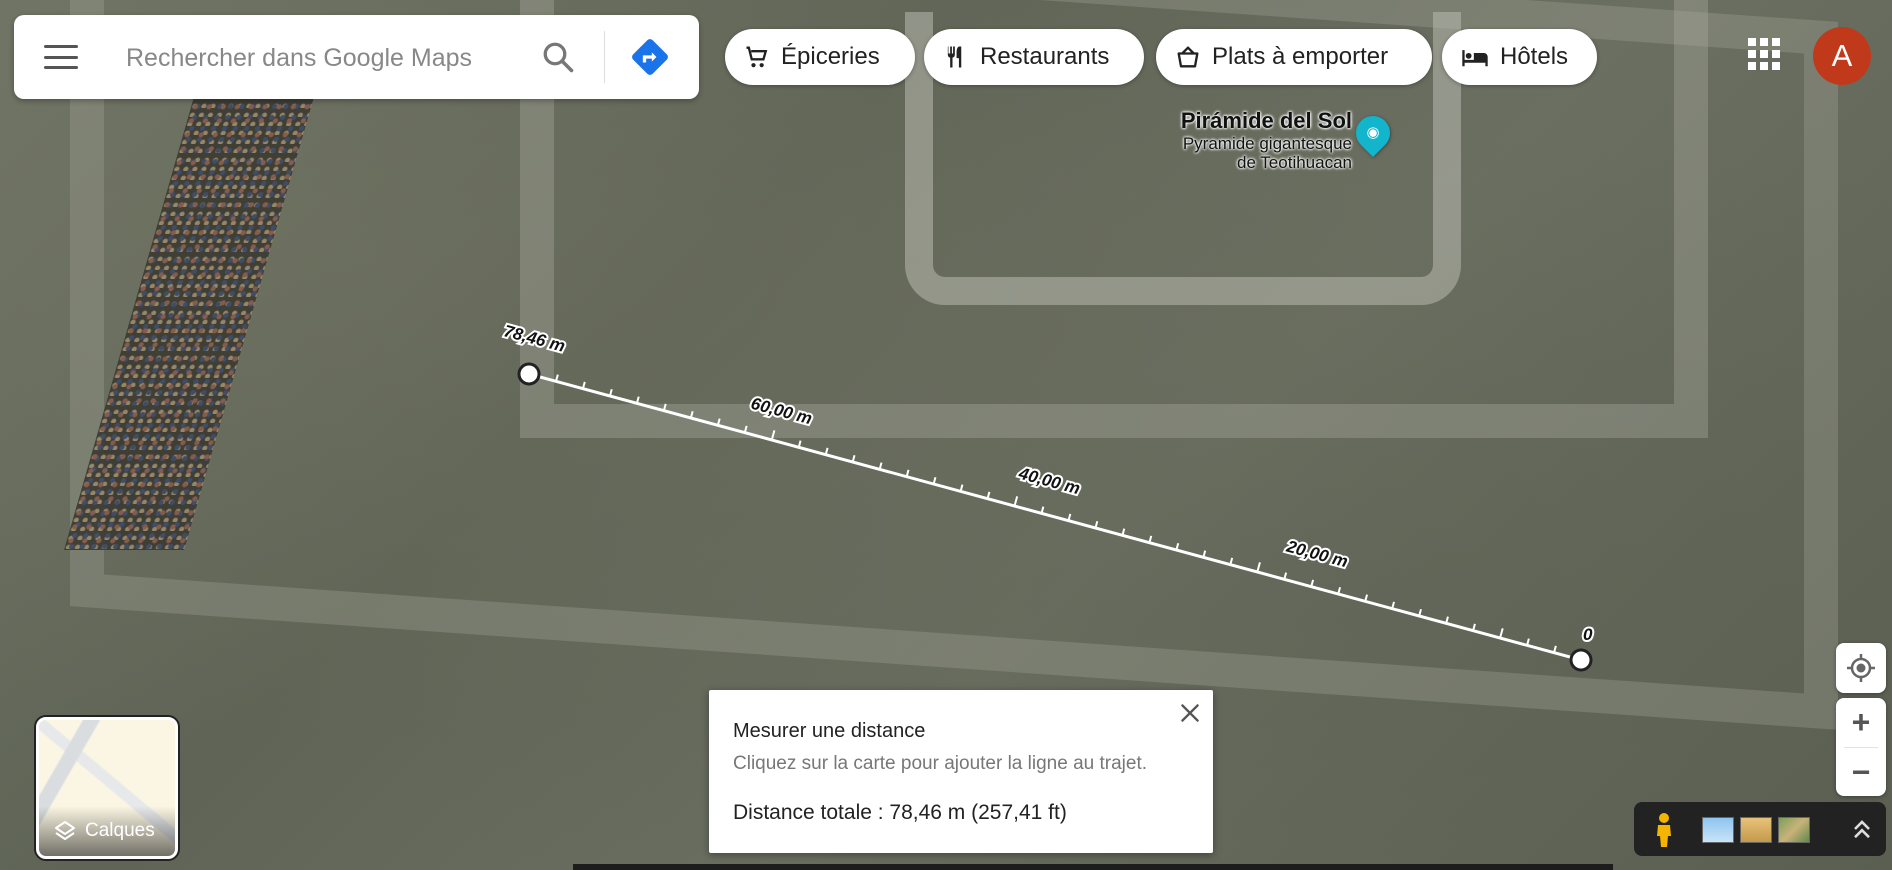  I want to click on chip-label: Épiceries, so click(830, 56).